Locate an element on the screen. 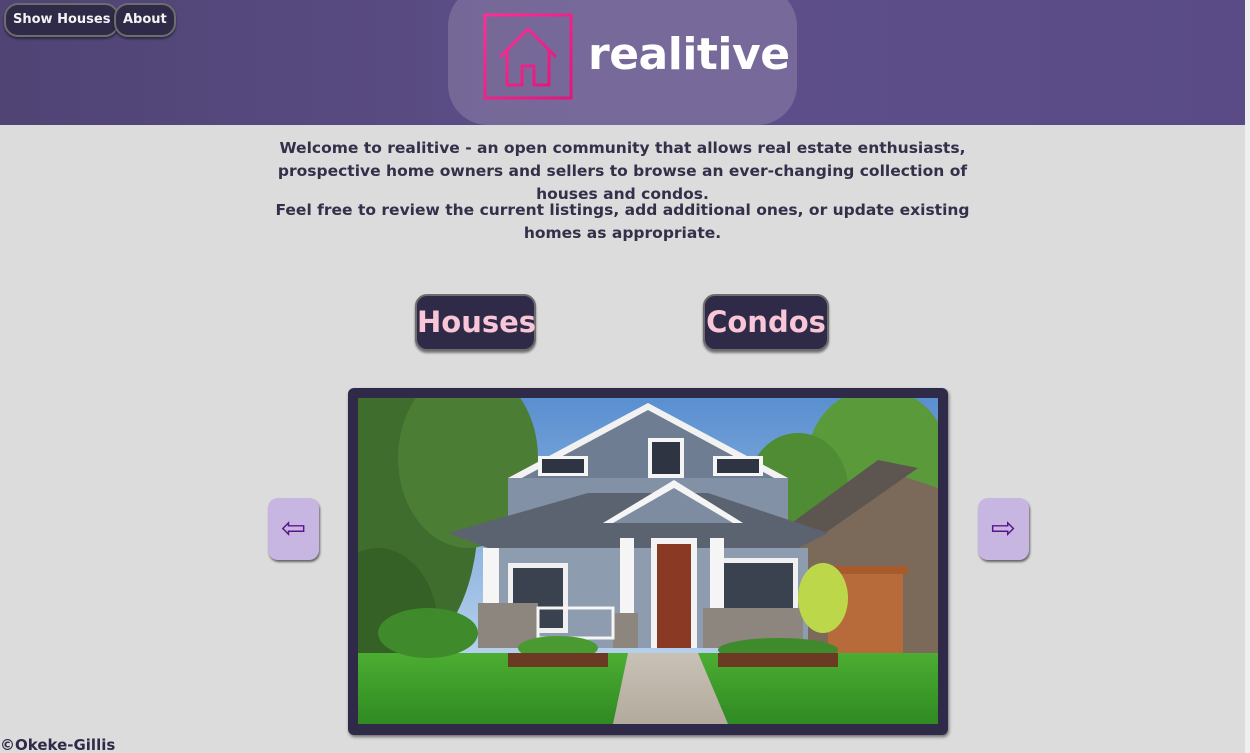 The image size is (1250, 753). house-outline-icon is located at coordinates (528, 56).